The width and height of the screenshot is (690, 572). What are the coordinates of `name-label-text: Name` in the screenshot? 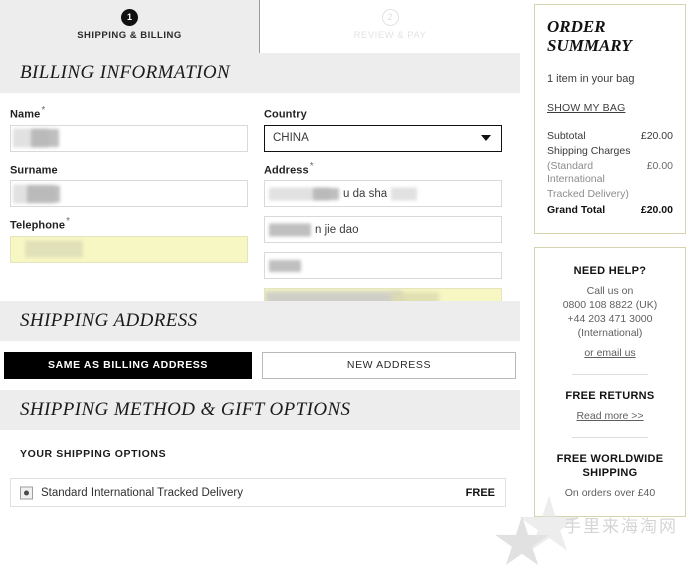 It's located at (25, 114).